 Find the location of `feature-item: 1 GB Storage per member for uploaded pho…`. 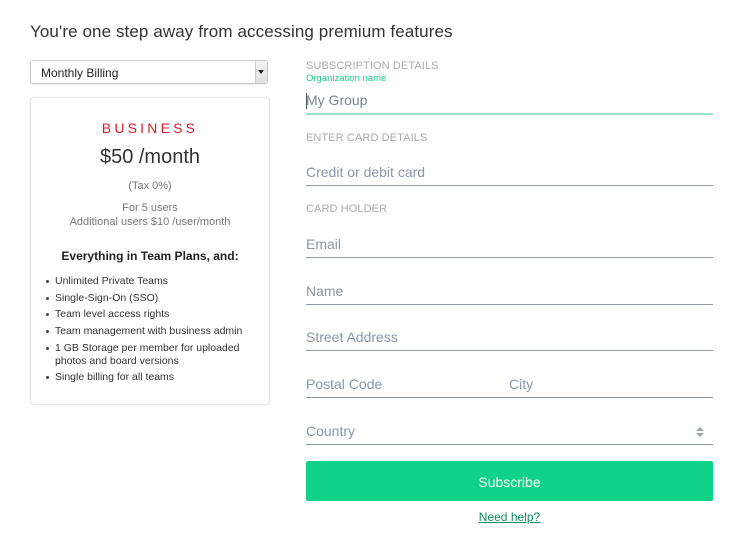

feature-item: 1 GB Storage per member for uploaded pho… is located at coordinates (150, 355).